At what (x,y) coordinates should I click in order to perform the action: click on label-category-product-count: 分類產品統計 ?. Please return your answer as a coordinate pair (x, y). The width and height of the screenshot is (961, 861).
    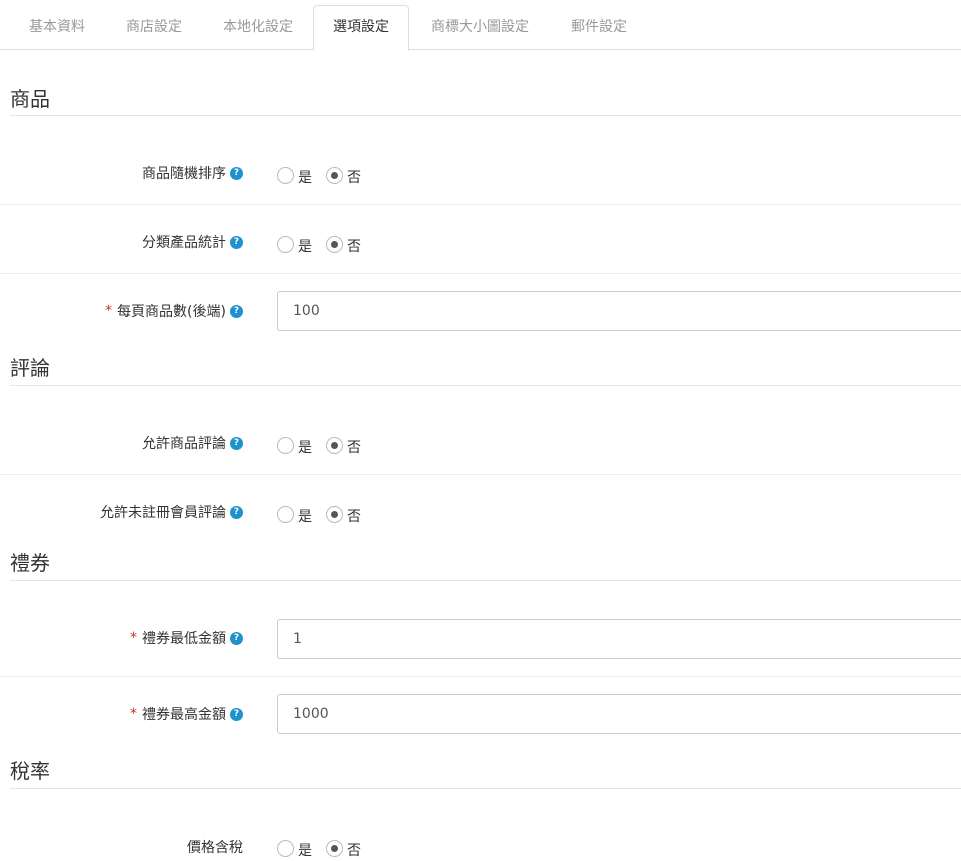
    Looking at the image, I should click on (192, 242).